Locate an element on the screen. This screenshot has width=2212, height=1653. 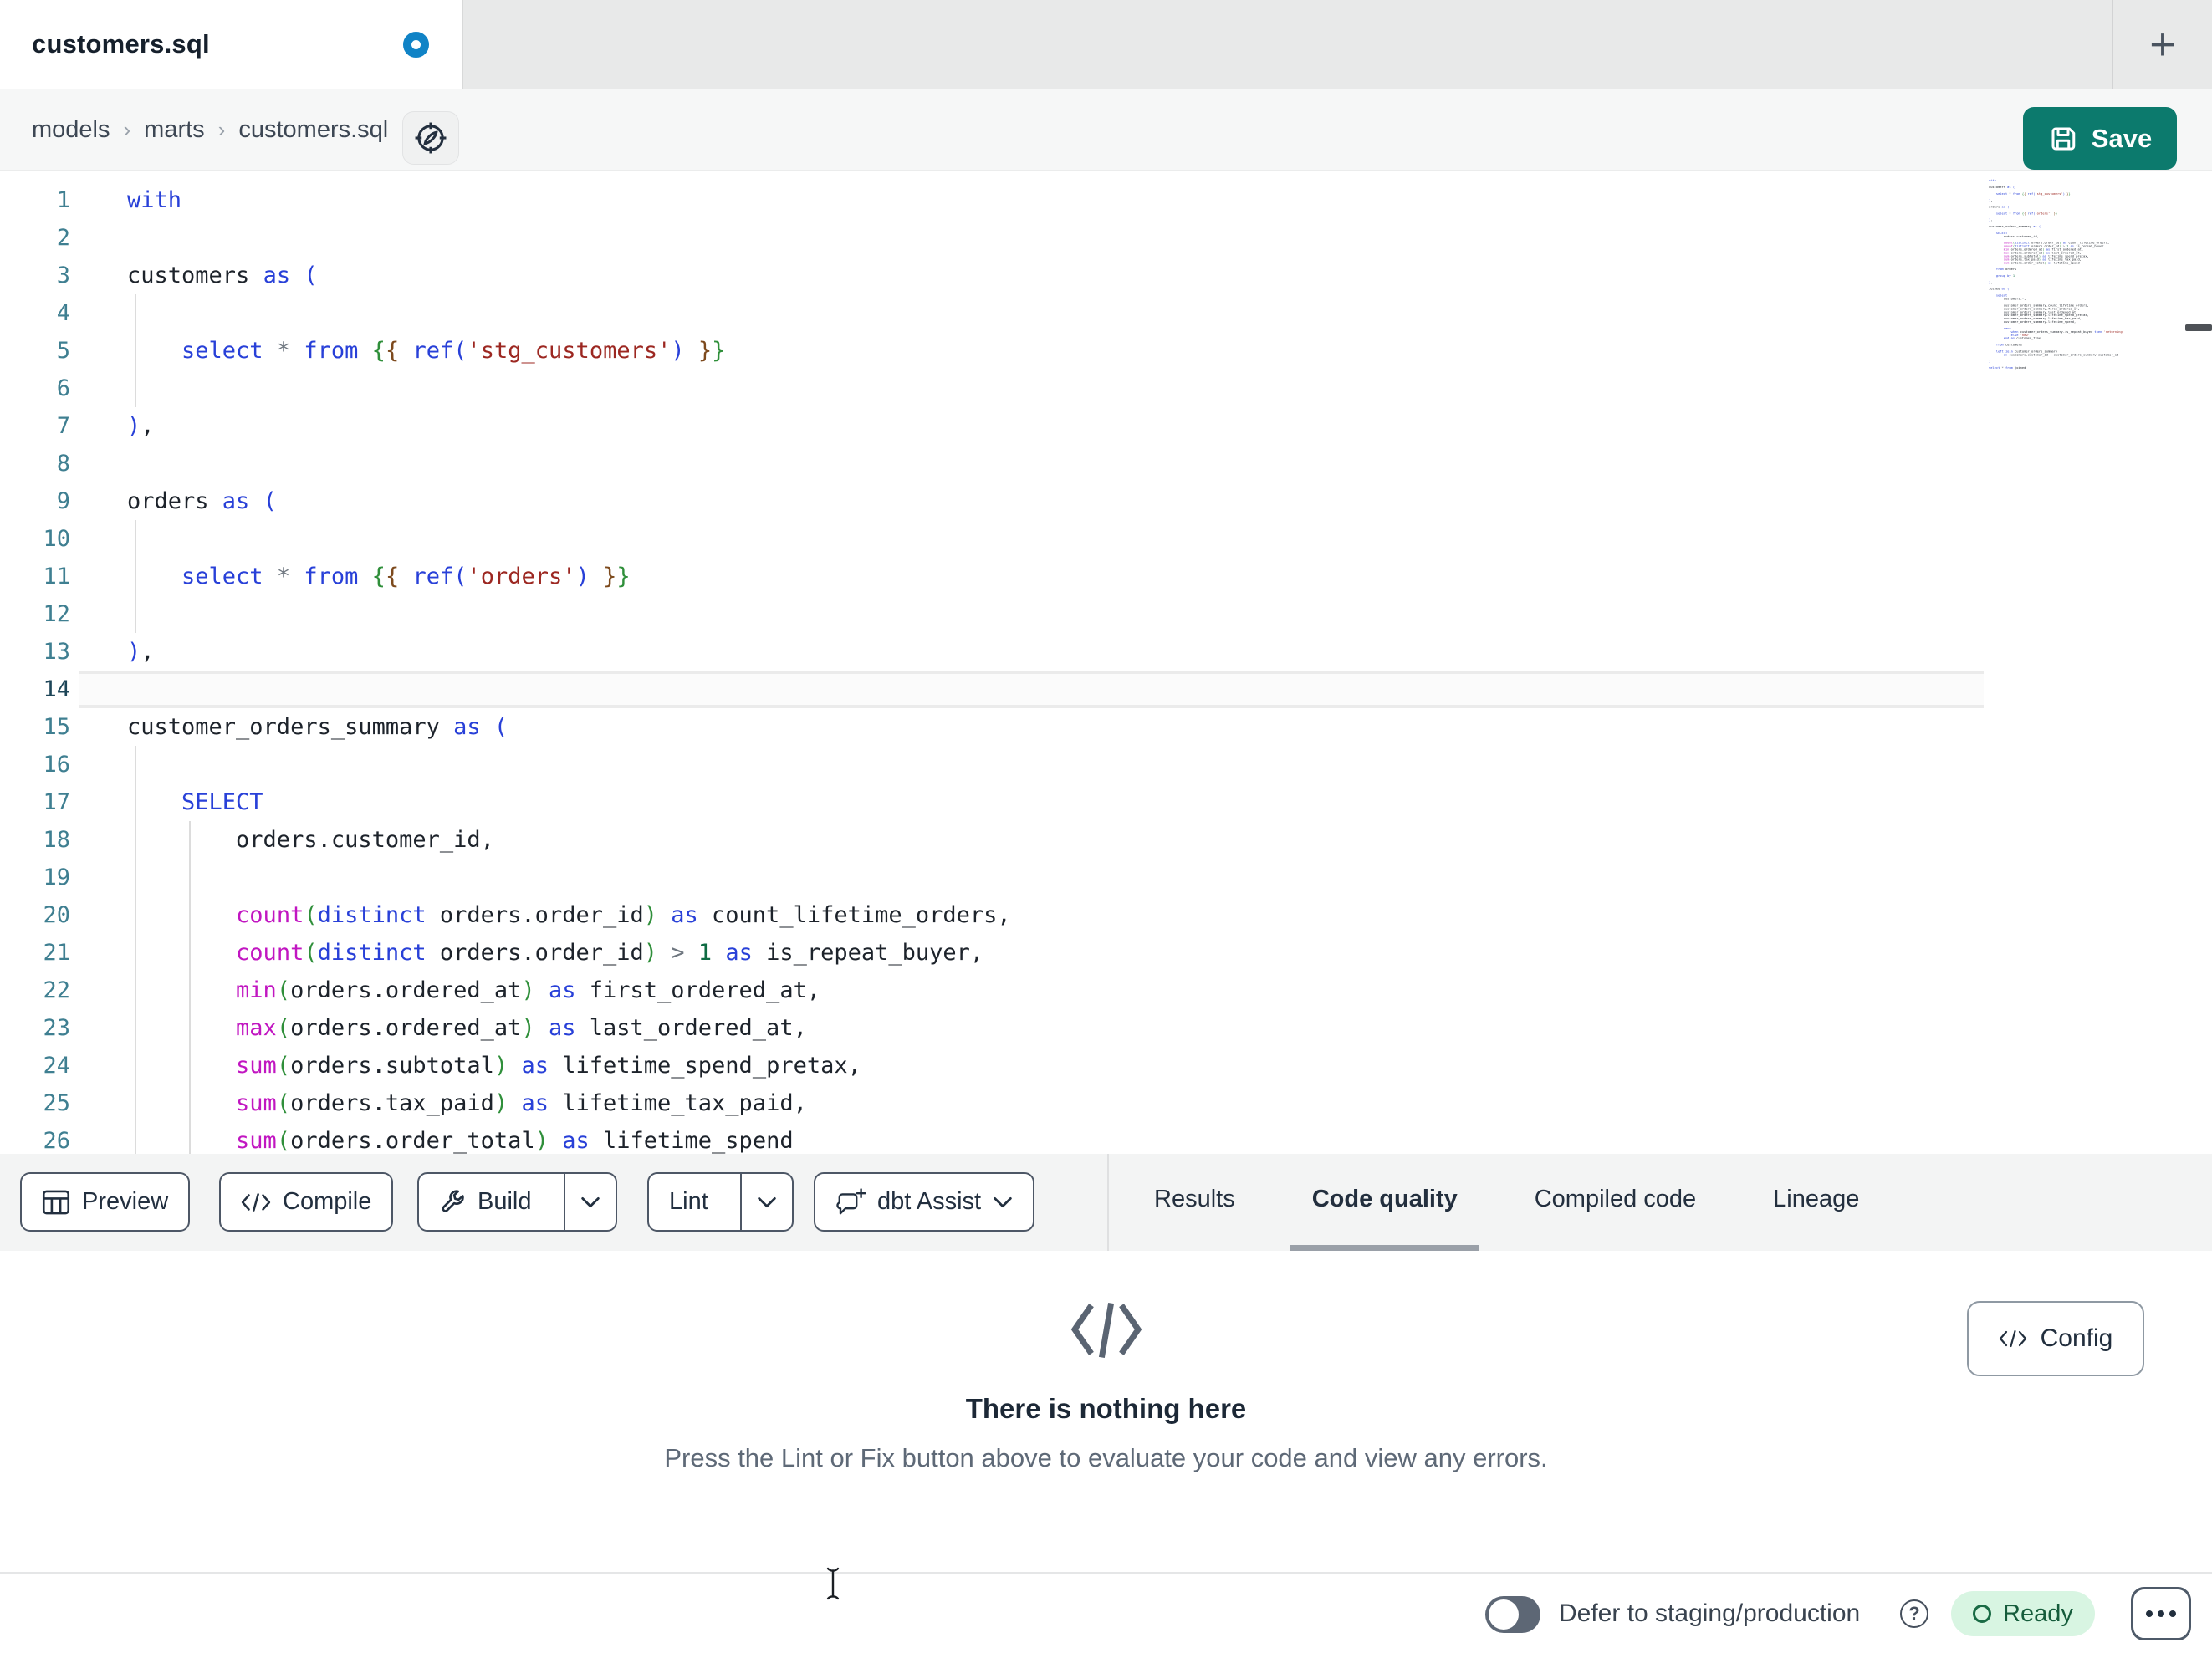
defer-toggle is located at coordinates (1512, 1614).